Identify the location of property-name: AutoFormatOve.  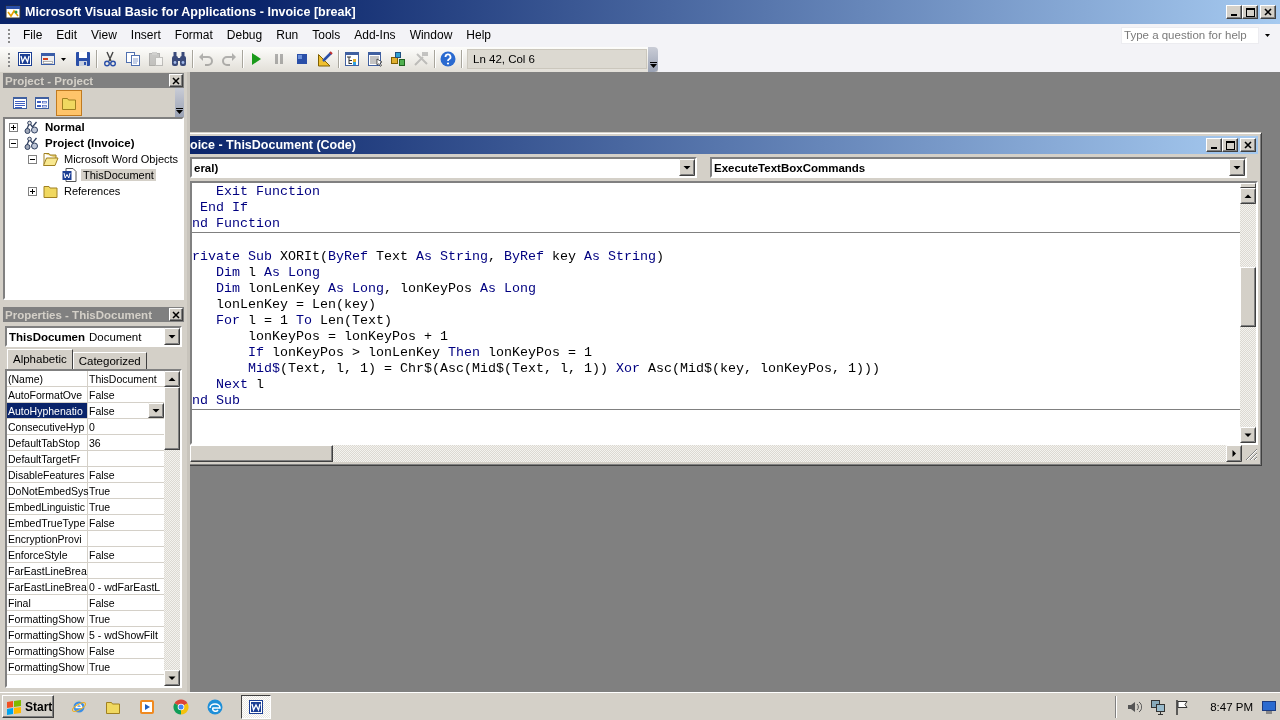
(47, 394).